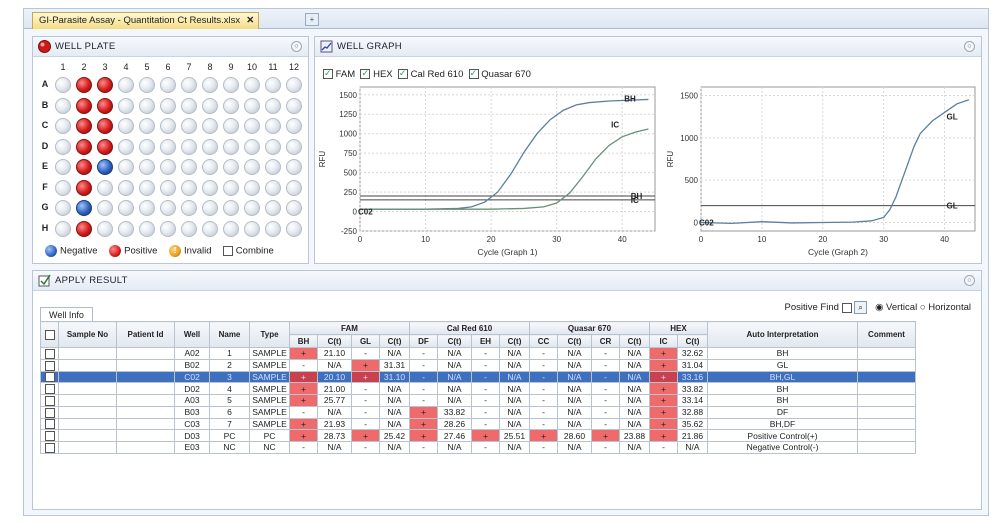  I want to click on calred-checkbox, so click(402, 74).